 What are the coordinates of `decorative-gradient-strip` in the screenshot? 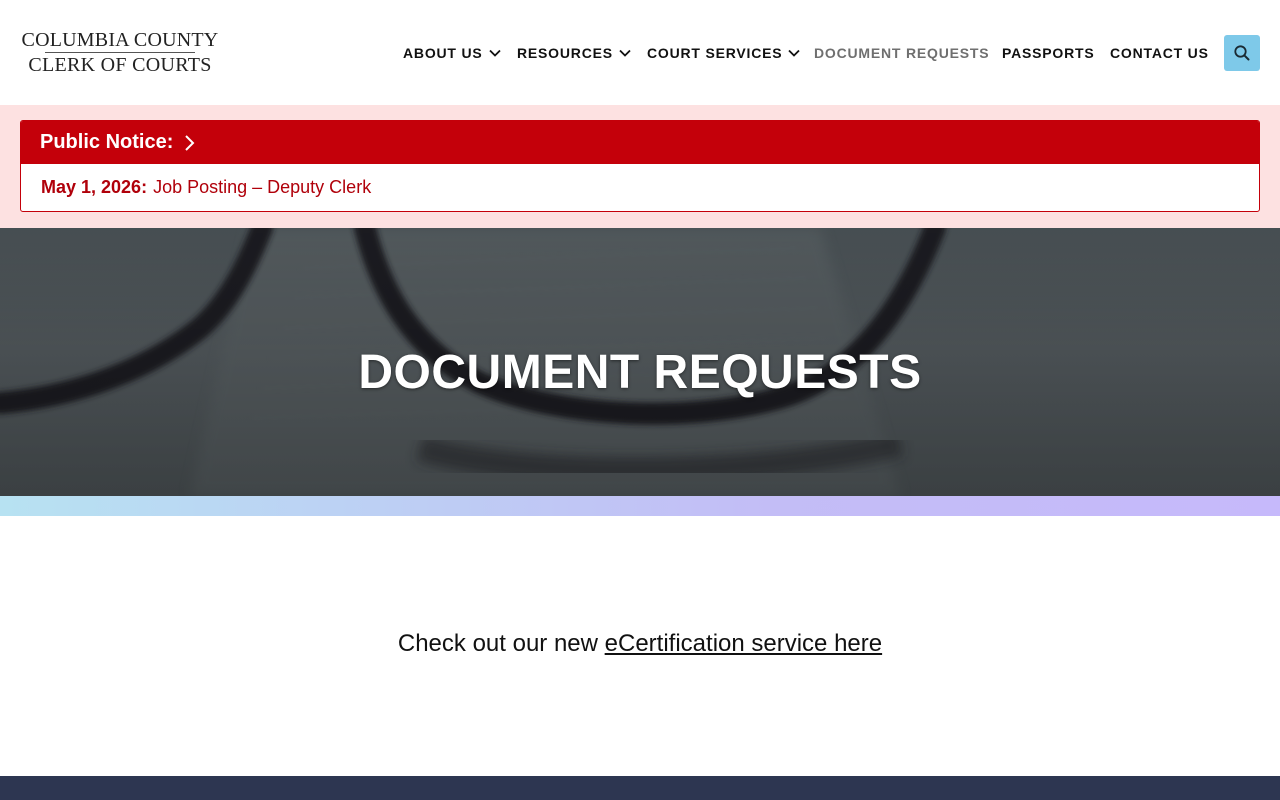 It's located at (640, 506).